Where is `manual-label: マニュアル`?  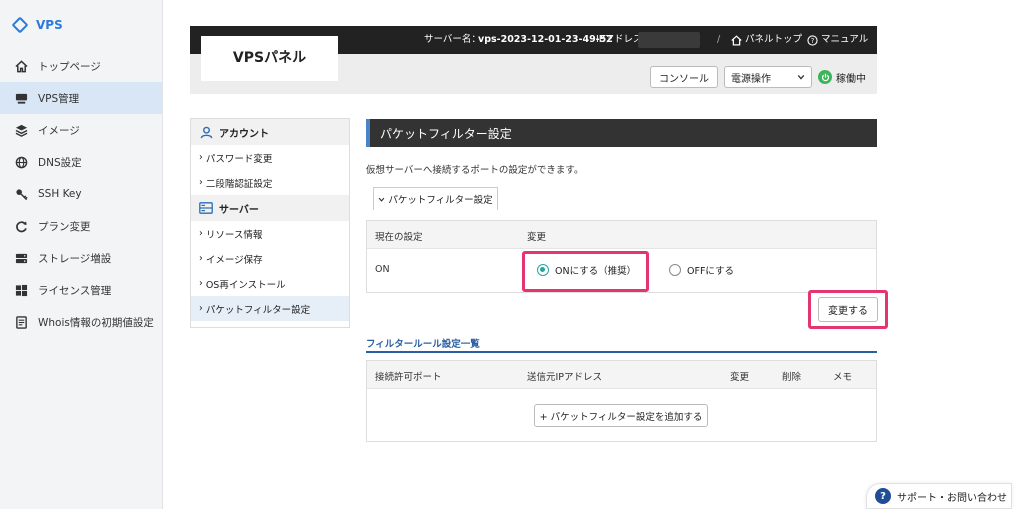
manual-label: マニュアル is located at coordinates (845, 39).